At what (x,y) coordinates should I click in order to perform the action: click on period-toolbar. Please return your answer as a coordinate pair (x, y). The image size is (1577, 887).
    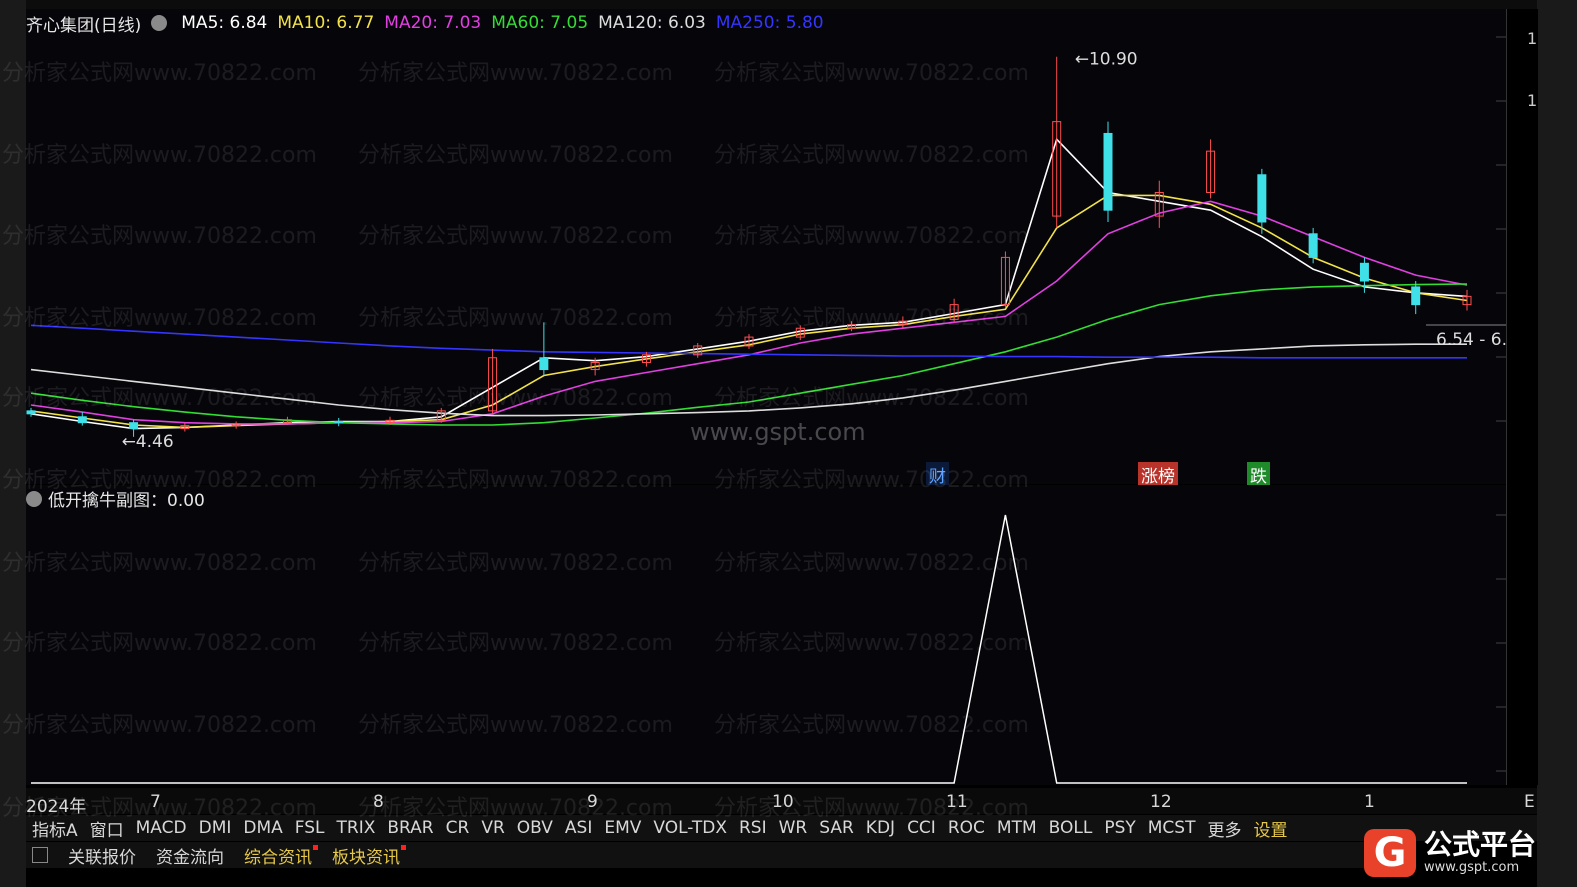
    Looking at the image, I should click on (781, 4).